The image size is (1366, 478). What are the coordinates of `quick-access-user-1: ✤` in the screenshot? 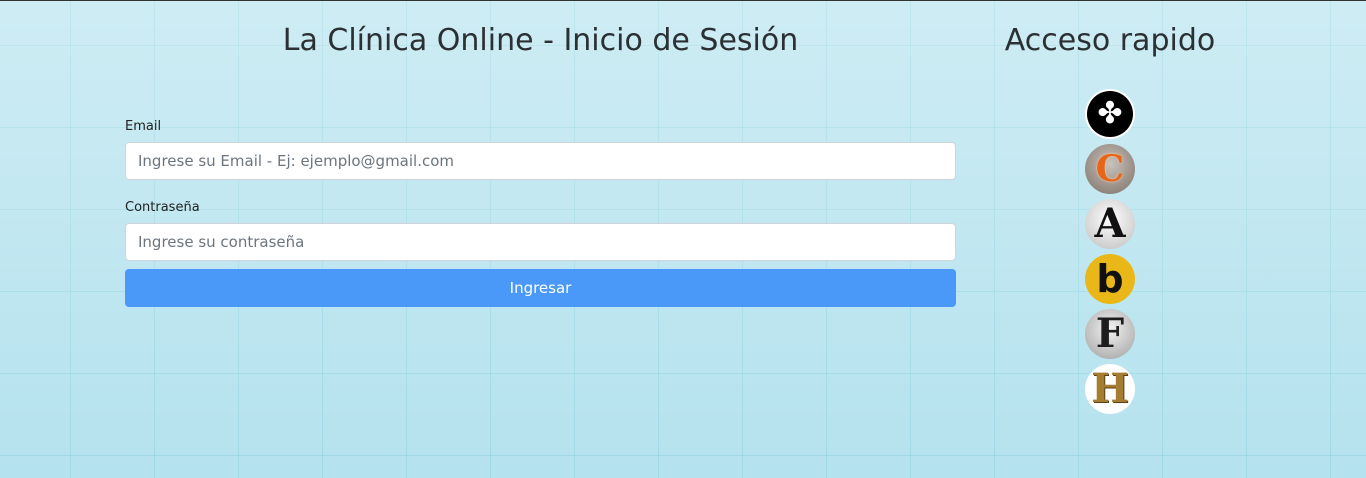 It's located at (1110, 114).